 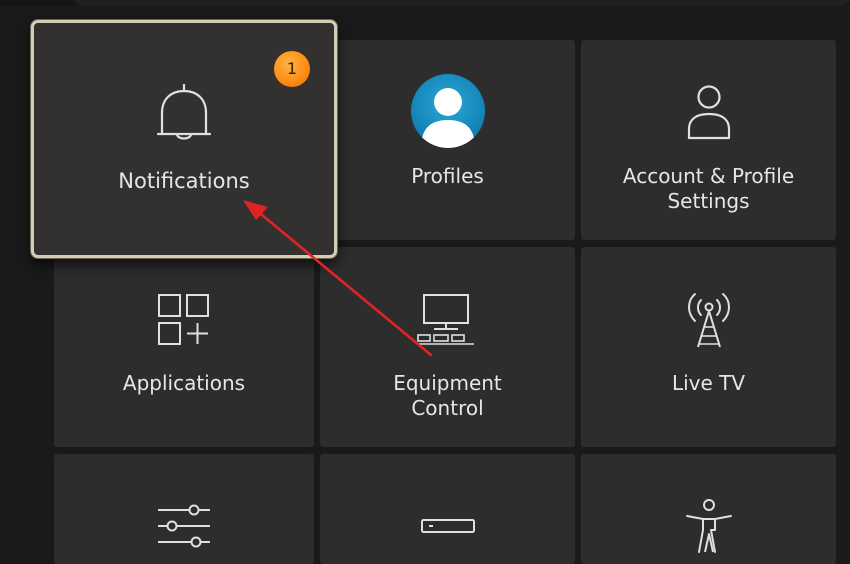 I want to click on tile-applications: Applications, so click(x=184, y=347).